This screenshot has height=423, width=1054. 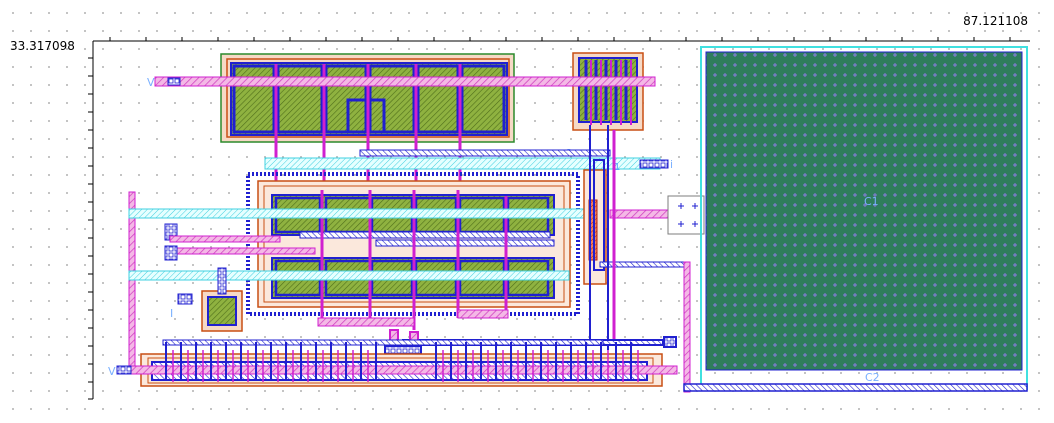 I want to click on metal2-bus-top, so click(x=405, y=81).